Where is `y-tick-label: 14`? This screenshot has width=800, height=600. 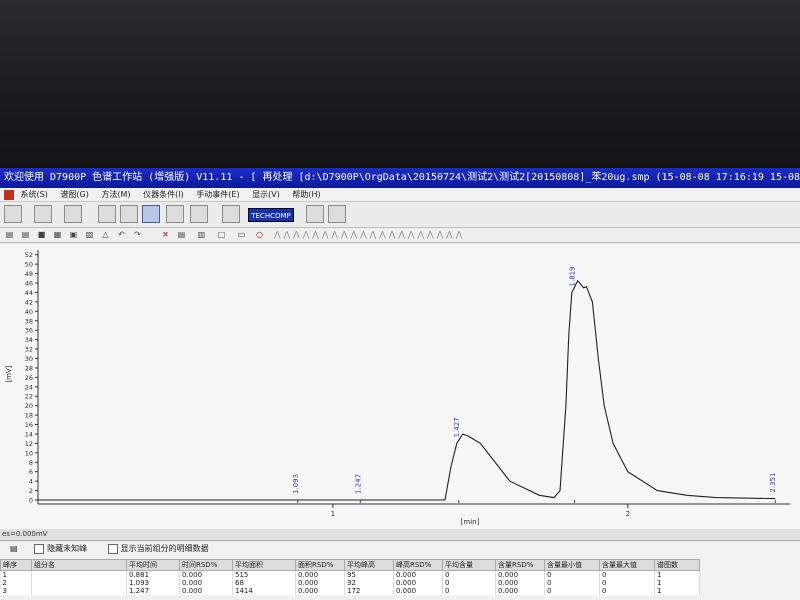 y-tick-label: 14 is located at coordinates (29, 434).